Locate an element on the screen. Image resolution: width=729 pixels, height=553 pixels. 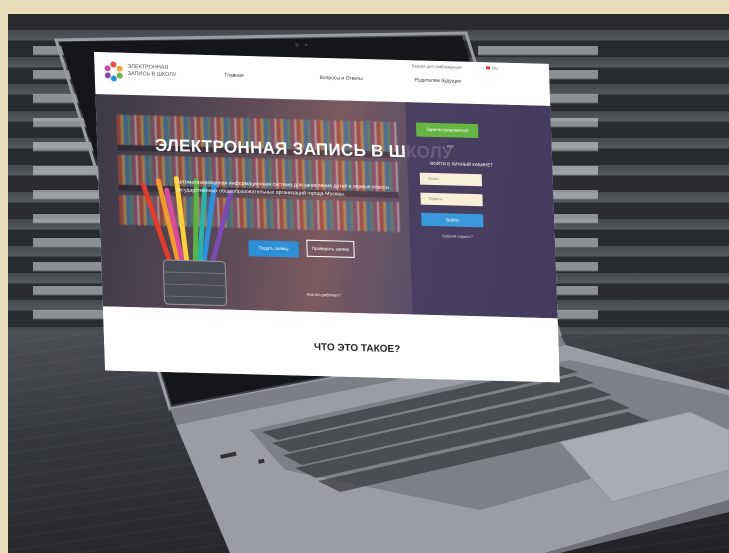
password-placeholder: Пароль is located at coordinates (435, 198).